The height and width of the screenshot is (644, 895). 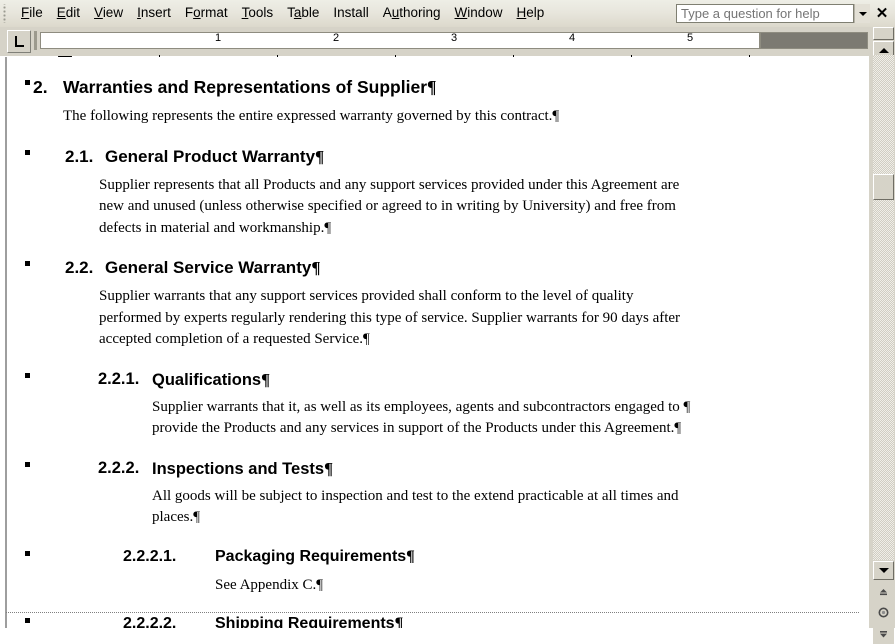 What do you see at coordinates (432, 612) in the screenshot?
I see `text-boundary-line` at bounding box center [432, 612].